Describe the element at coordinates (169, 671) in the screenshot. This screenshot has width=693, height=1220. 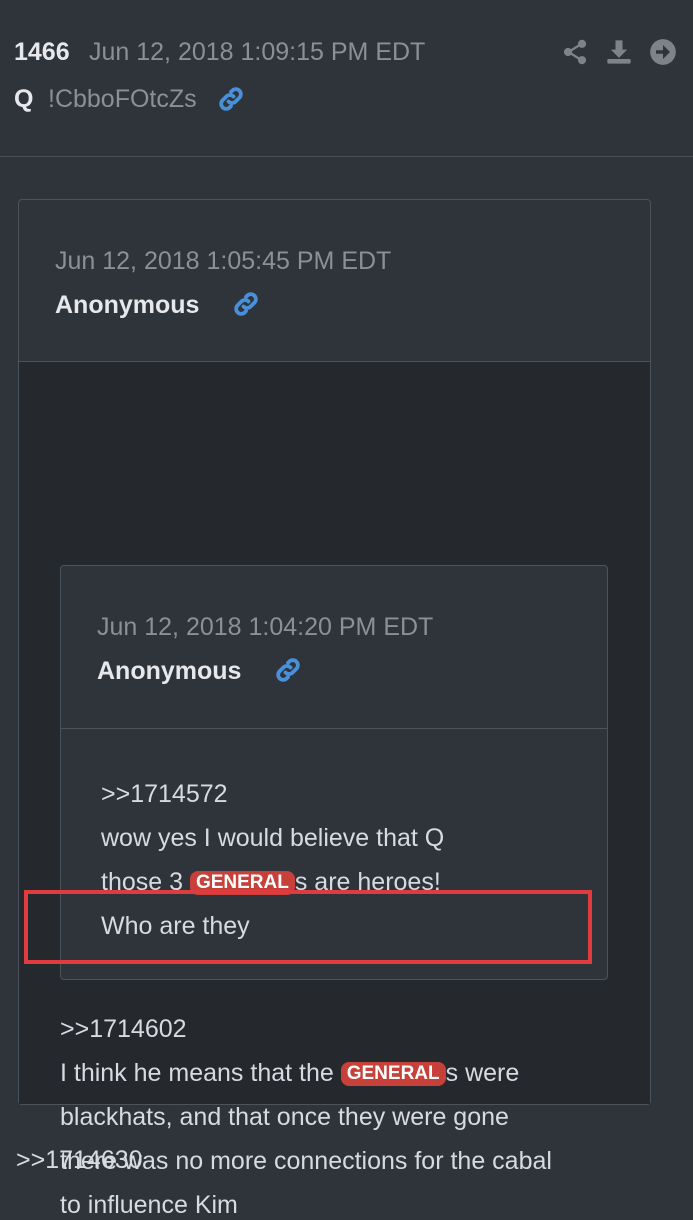
I see `inner-post-author: Anonymous` at that location.